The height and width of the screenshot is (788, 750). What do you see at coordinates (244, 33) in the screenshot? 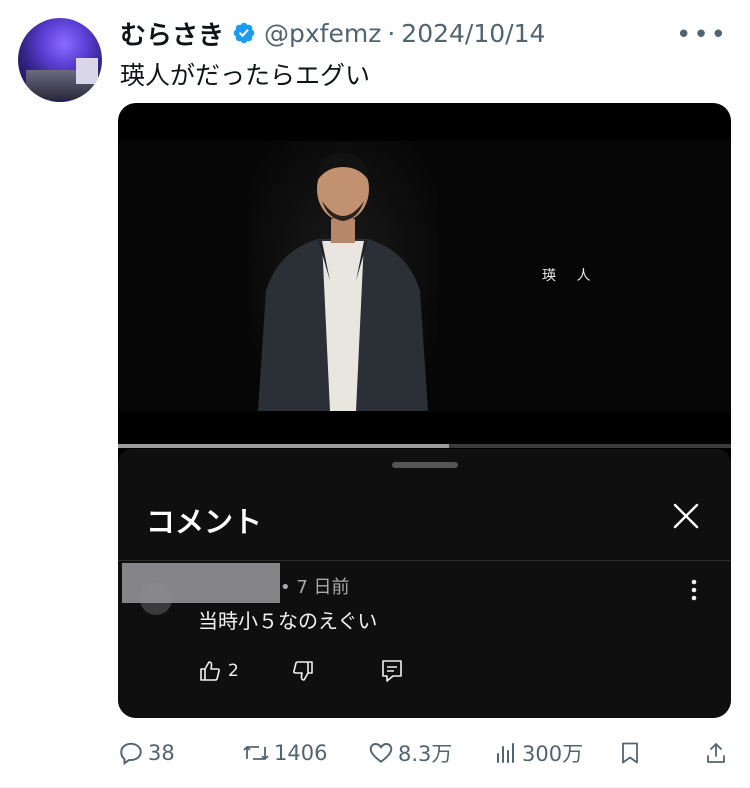
I see `verified-badge-icon` at bounding box center [244, 33].